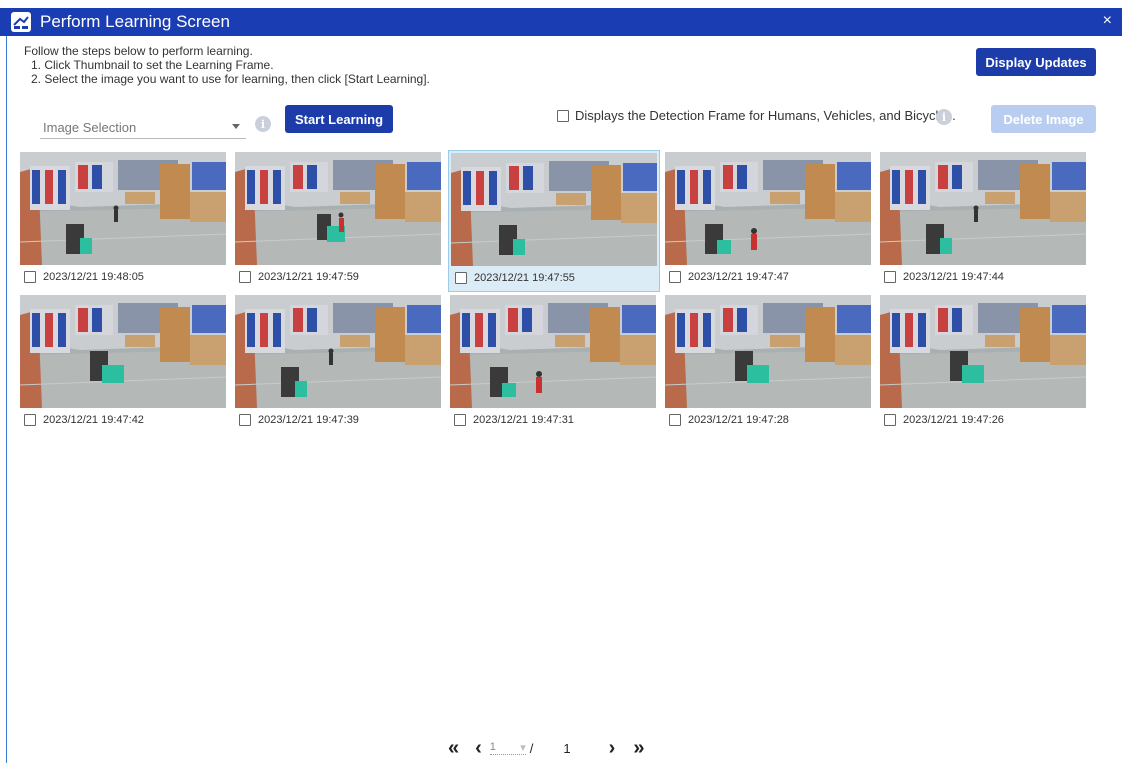  Describe the element at coordinates (638, 748) in the screenshot. I see `last-page-icon: »` at that location.